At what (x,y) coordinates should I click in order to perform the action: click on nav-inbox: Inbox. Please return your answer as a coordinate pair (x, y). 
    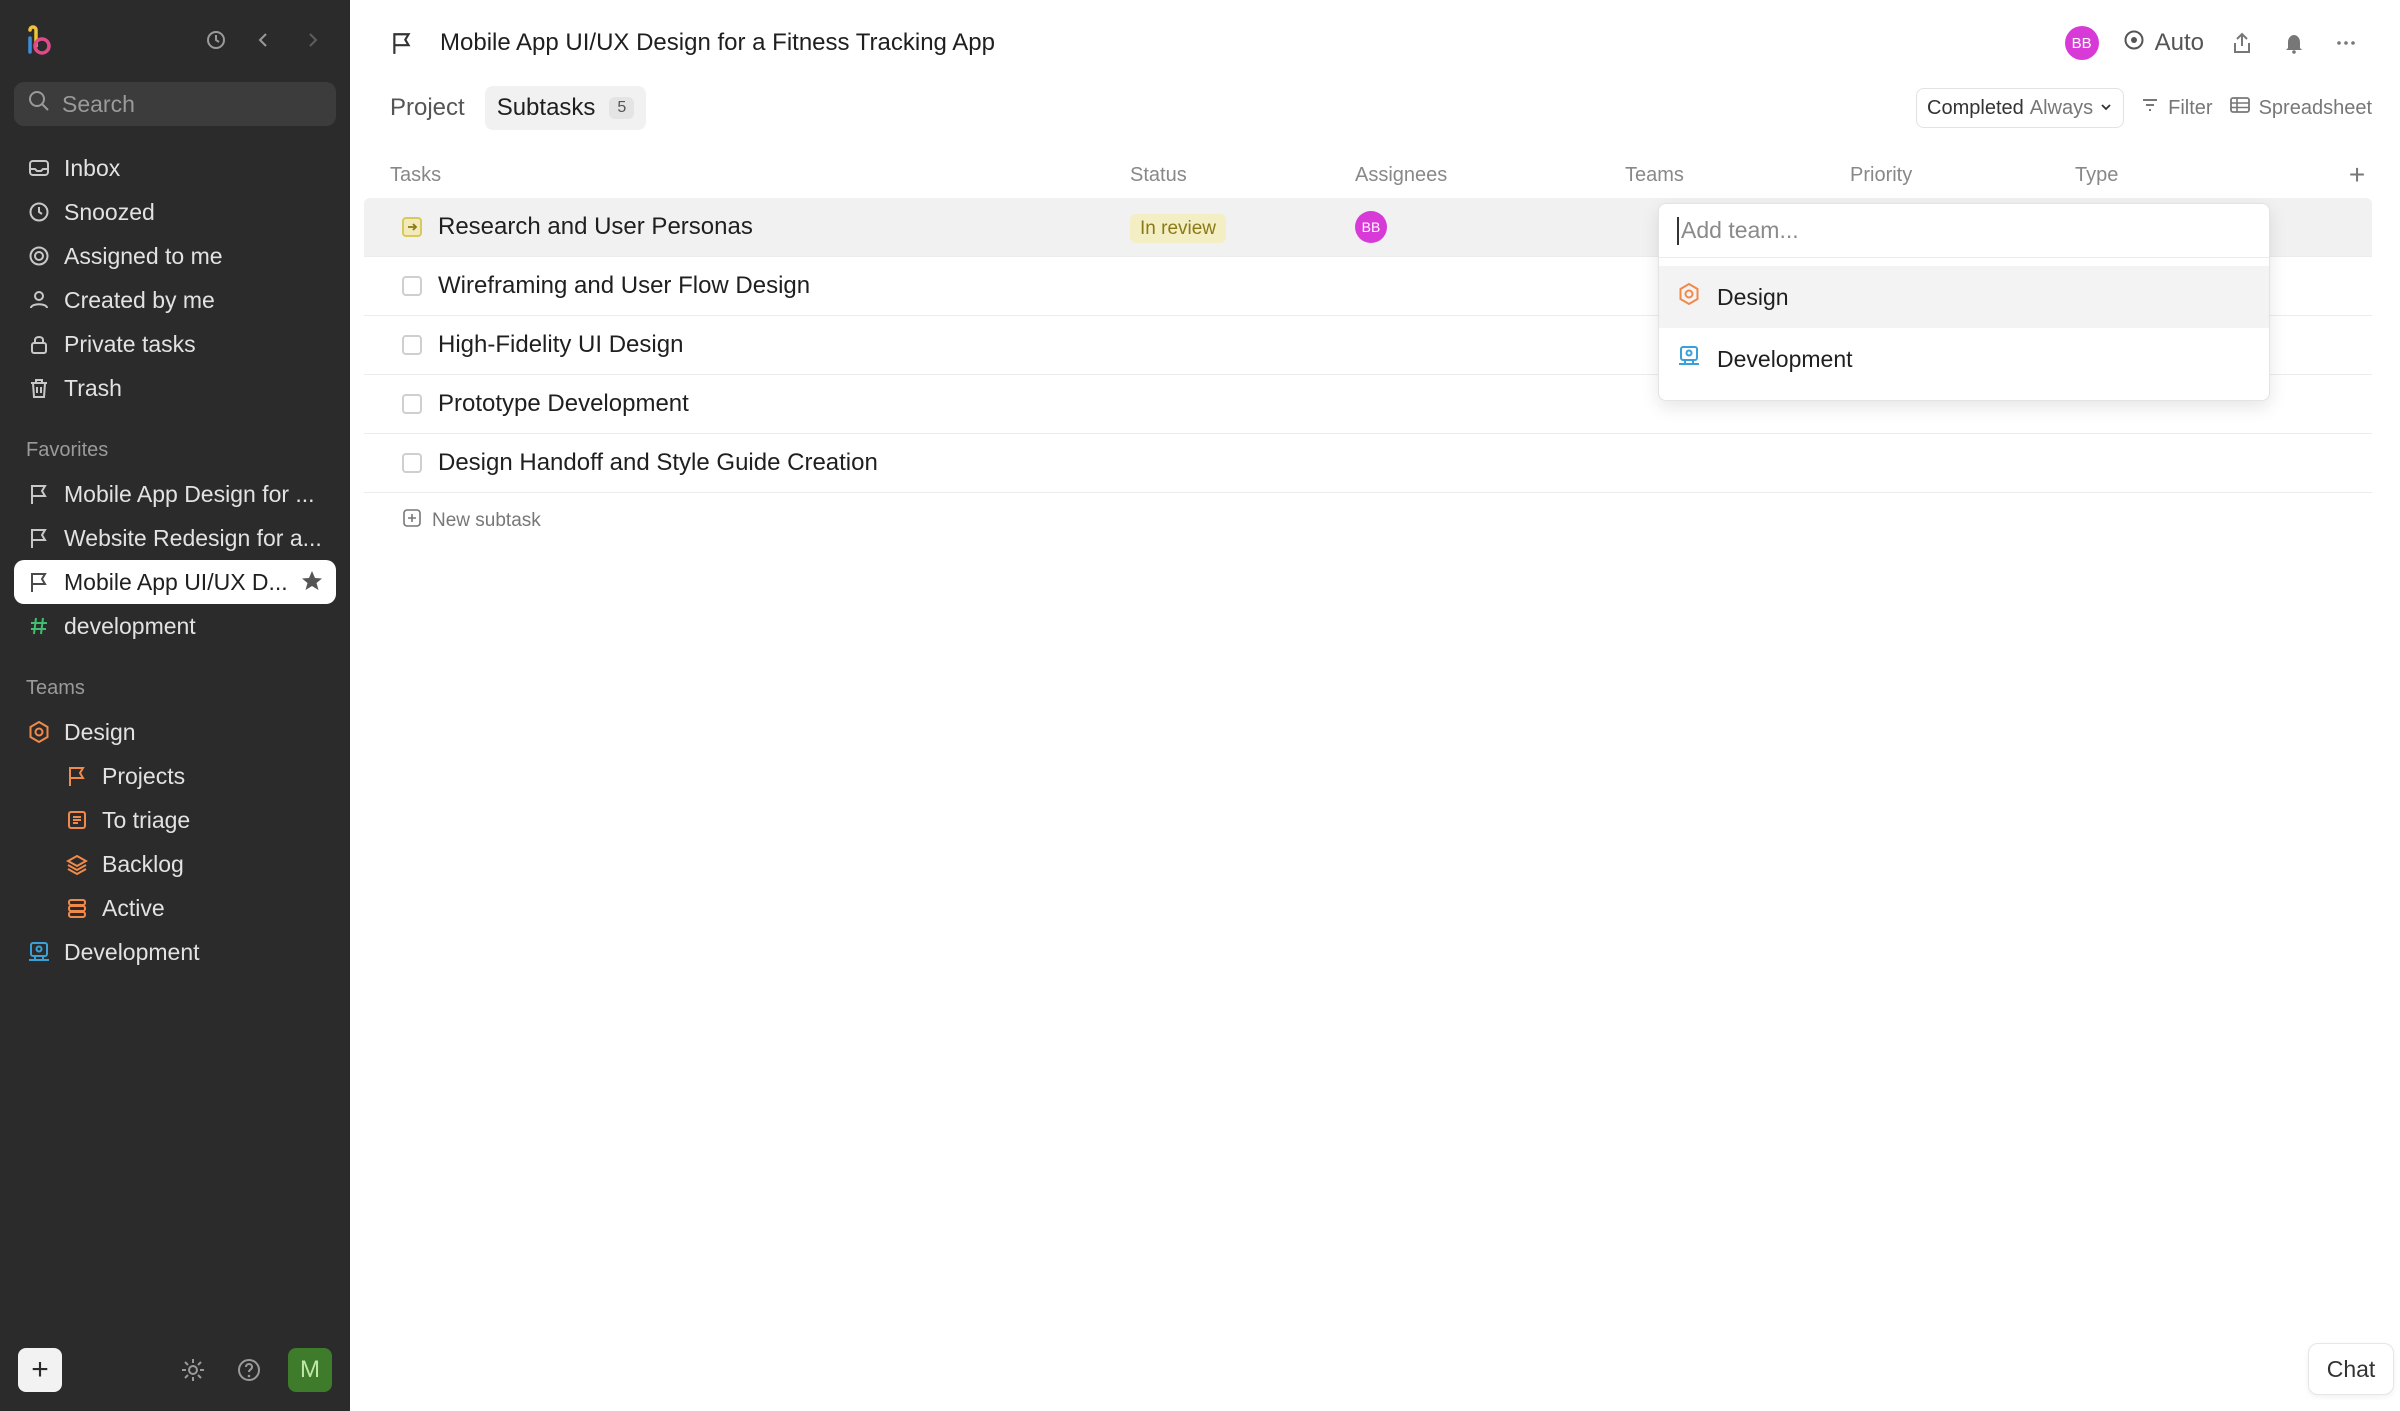
    Looking at the image, I should click on (175, 168).